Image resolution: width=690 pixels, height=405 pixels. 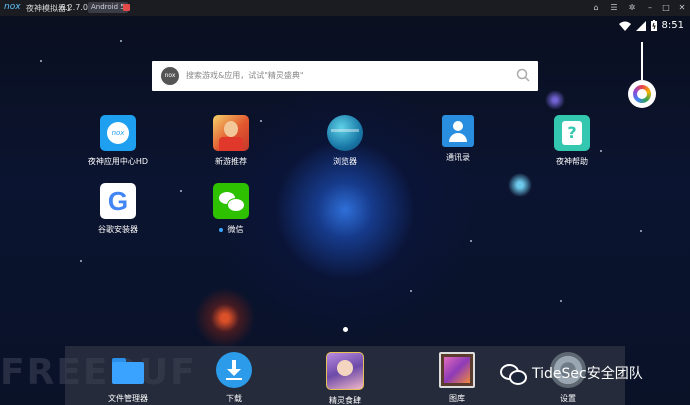 What do you see at coordinates (666, 8) in the screenshot?
I see `maximize-icon: □` at bounding box center [666, 8].